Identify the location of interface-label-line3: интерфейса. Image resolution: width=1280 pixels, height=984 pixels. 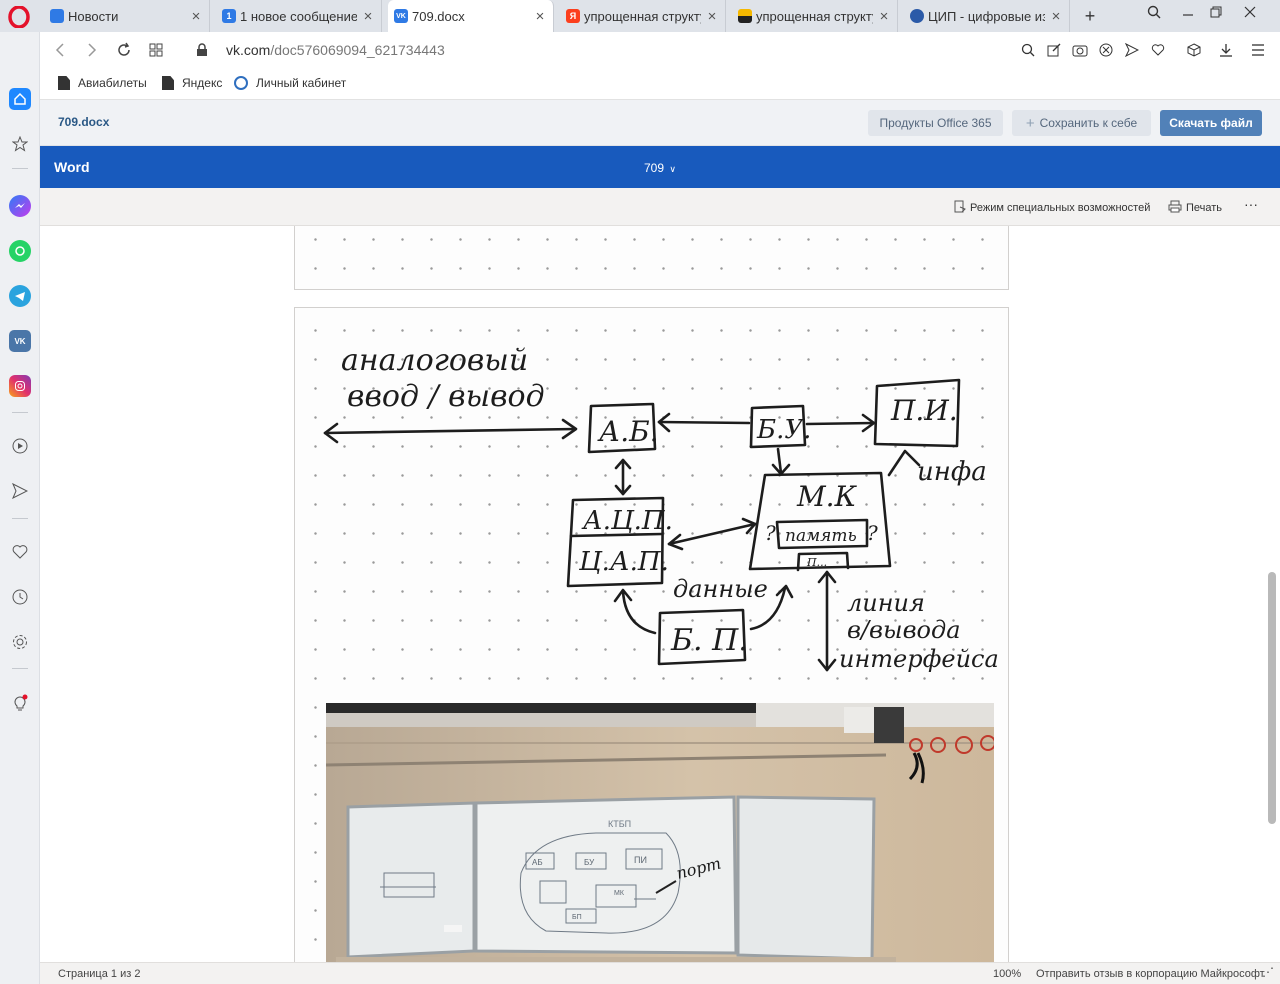
(919, 659).